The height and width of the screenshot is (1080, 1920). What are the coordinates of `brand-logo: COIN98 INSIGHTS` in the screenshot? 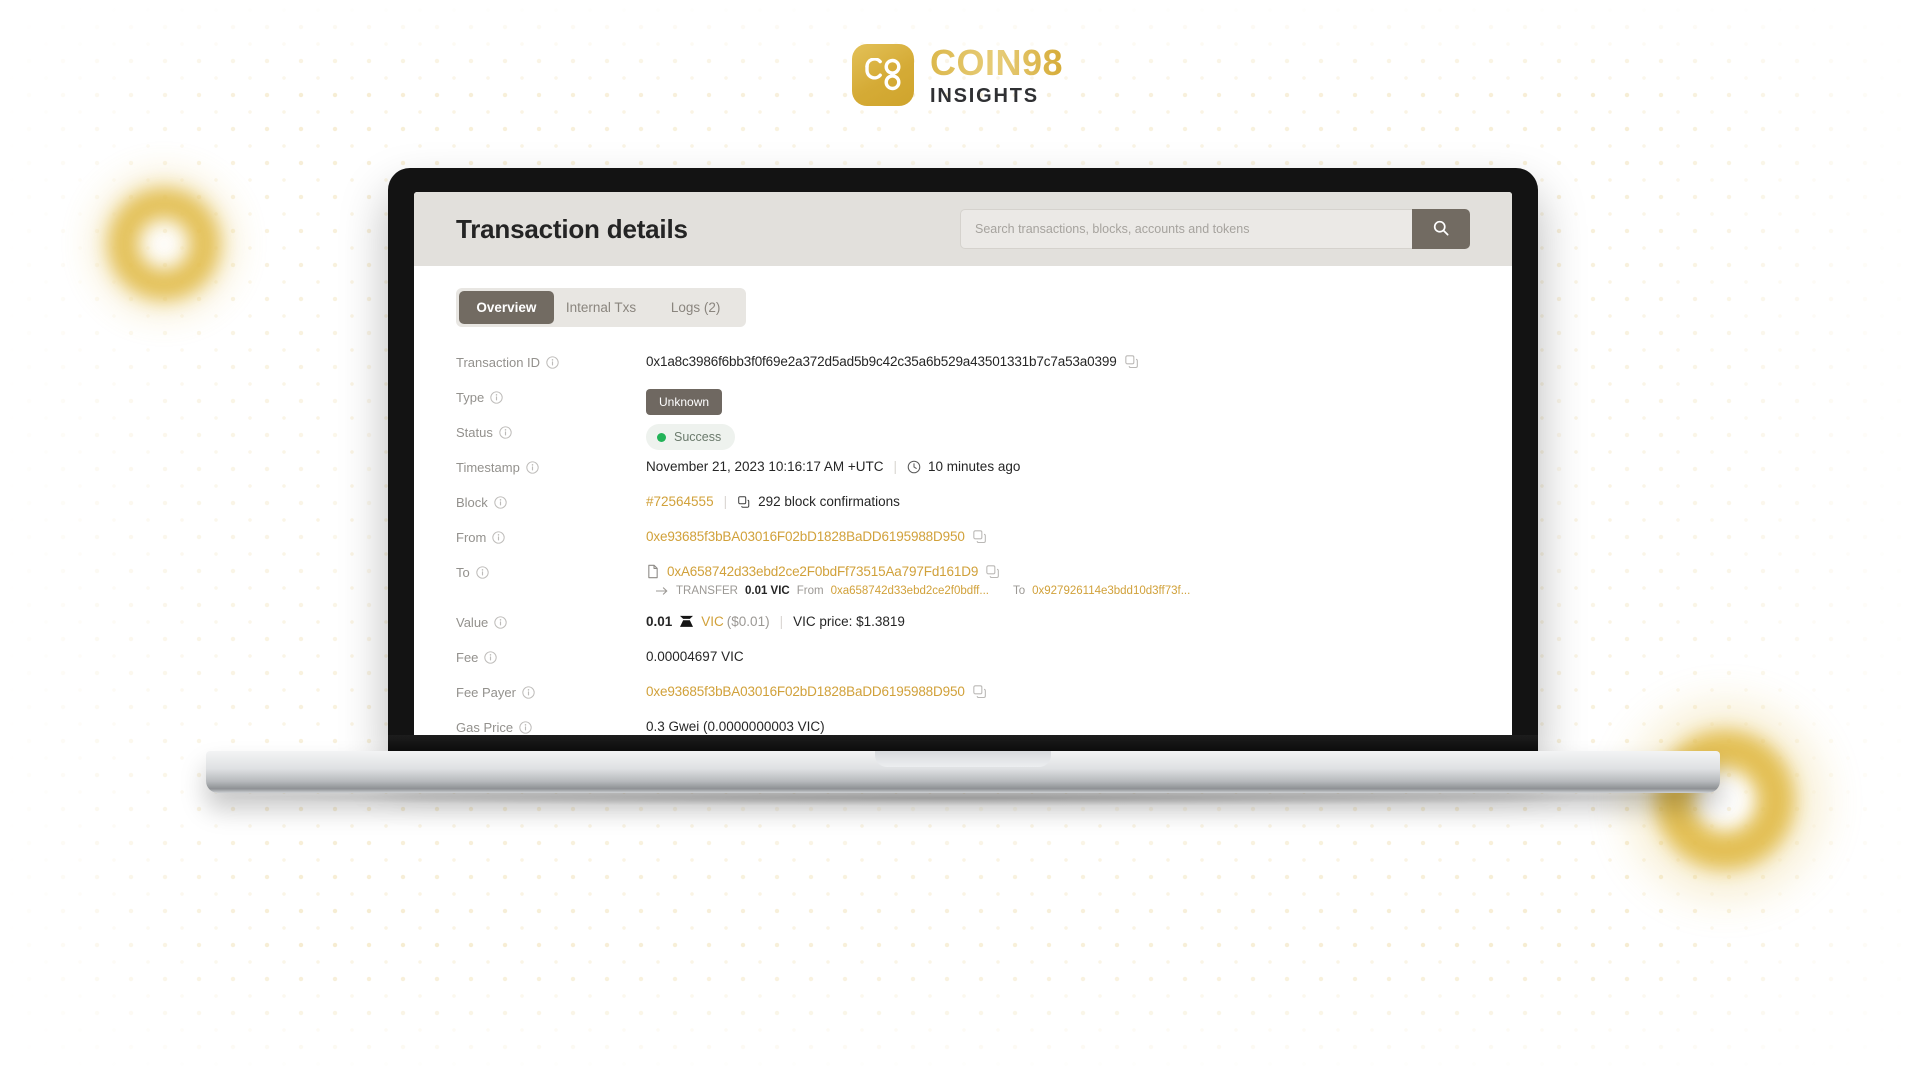 It's located at (957, 75).